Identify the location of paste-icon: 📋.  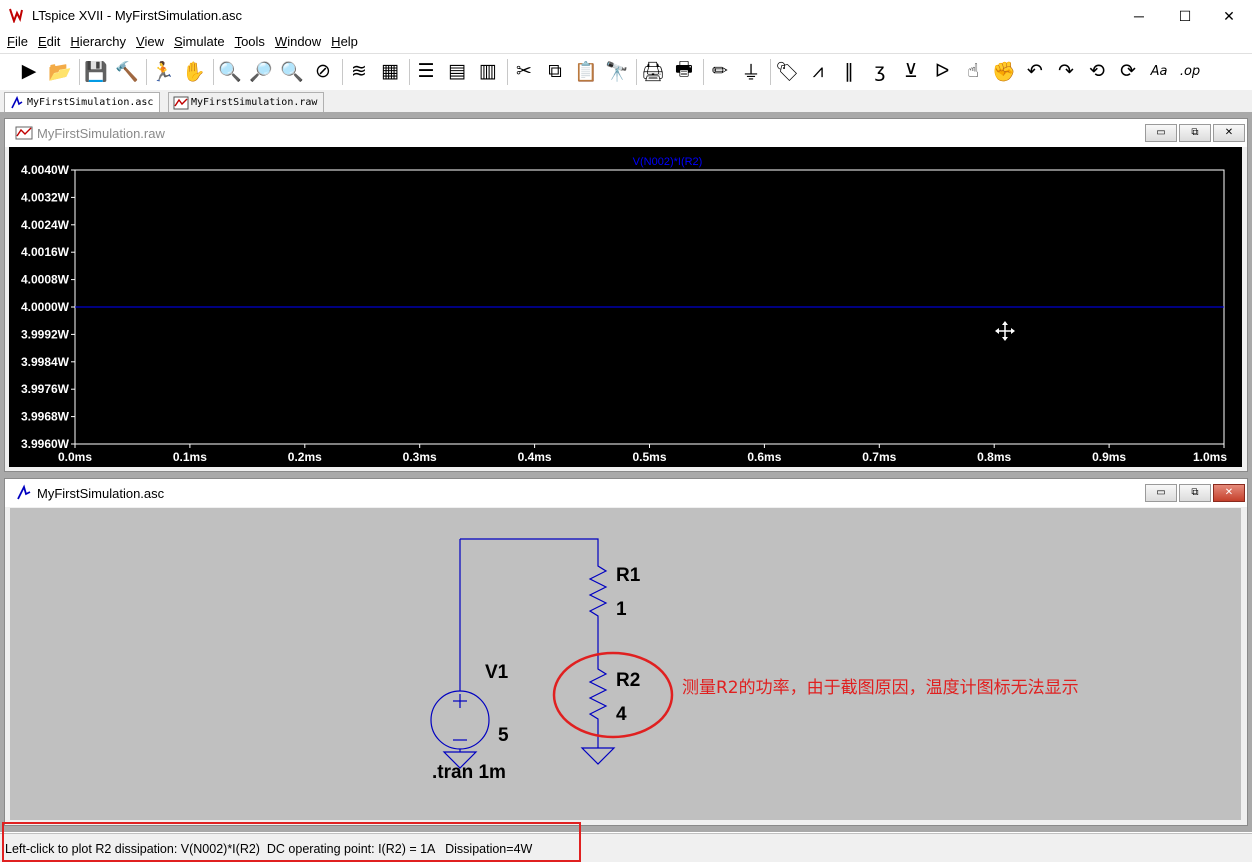
(586, 71).